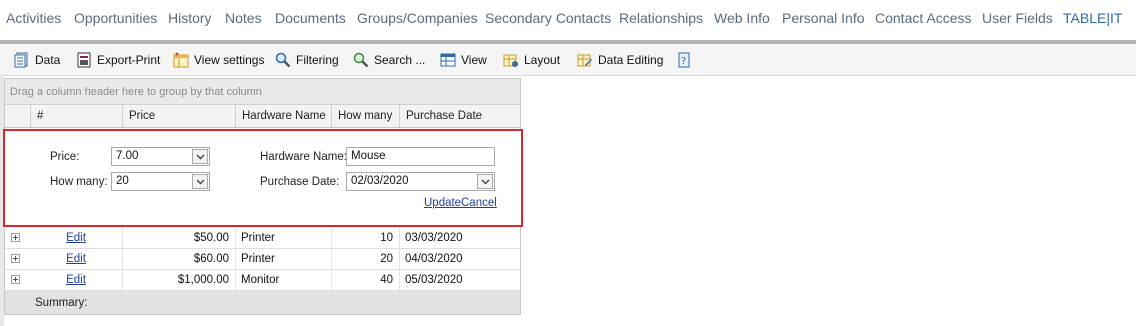 Image resolution: width=1136 pixels, height=326 pixels. What do you see at coordinates (459, 280) in the screenshot?
I see `purchase-date-cell: 05/03/2020` at bounding box center [459, 280].